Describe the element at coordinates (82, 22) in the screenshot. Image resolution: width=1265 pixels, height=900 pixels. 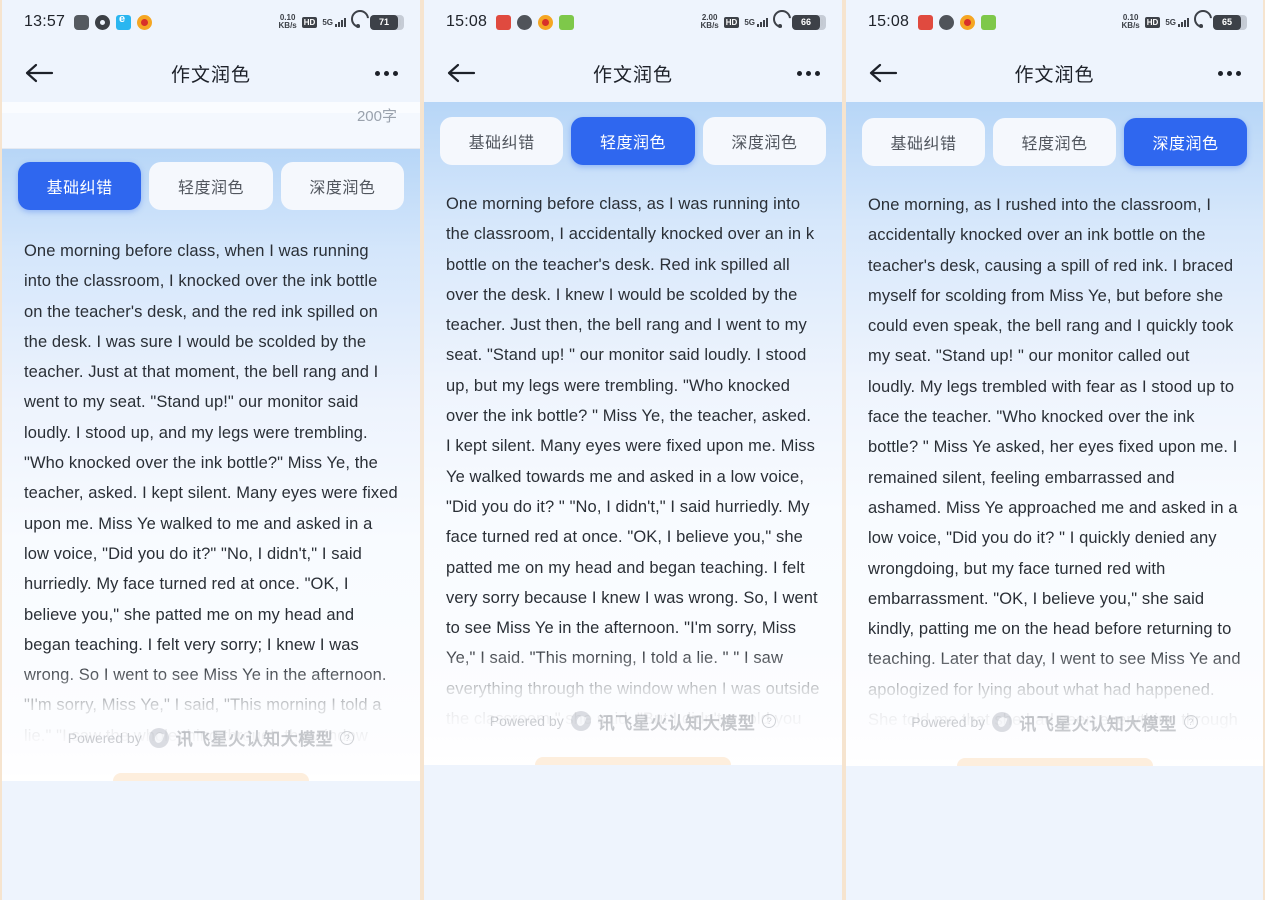
I see `square-icon` at that location.